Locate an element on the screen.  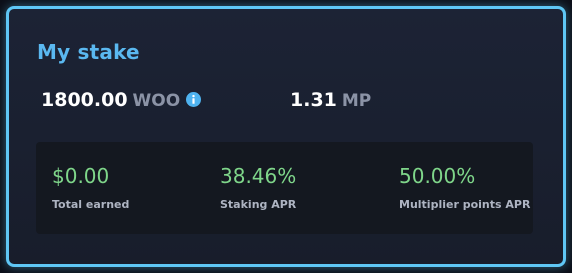
stat-staking-apr: 38.46% Staking APR is located at coordinates (258, 187).